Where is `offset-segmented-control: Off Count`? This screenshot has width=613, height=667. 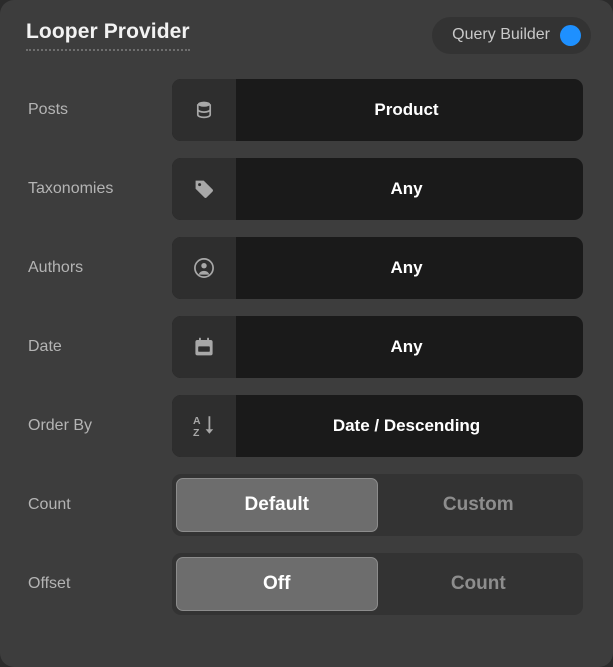 offset-segmented-control: Off Count is located at coordinates (377, 583).